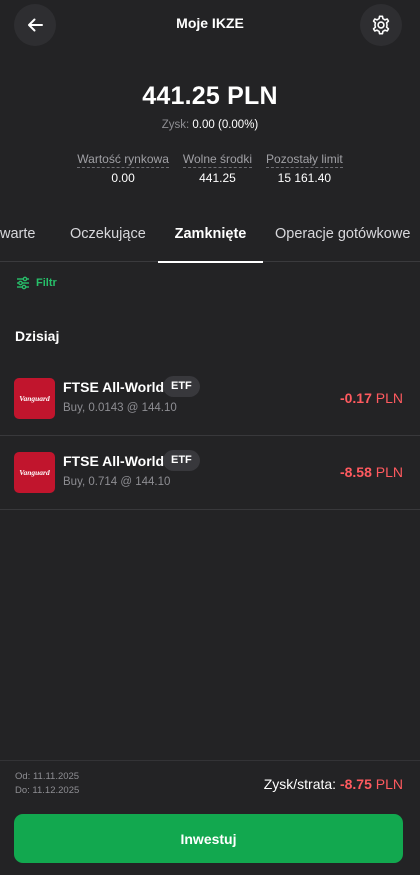 The image size is (420, 875). What do you see at coordinates (355, 398) in the screenshot?
I see `amount-value: -0.17` at bounding box center [355, 398].